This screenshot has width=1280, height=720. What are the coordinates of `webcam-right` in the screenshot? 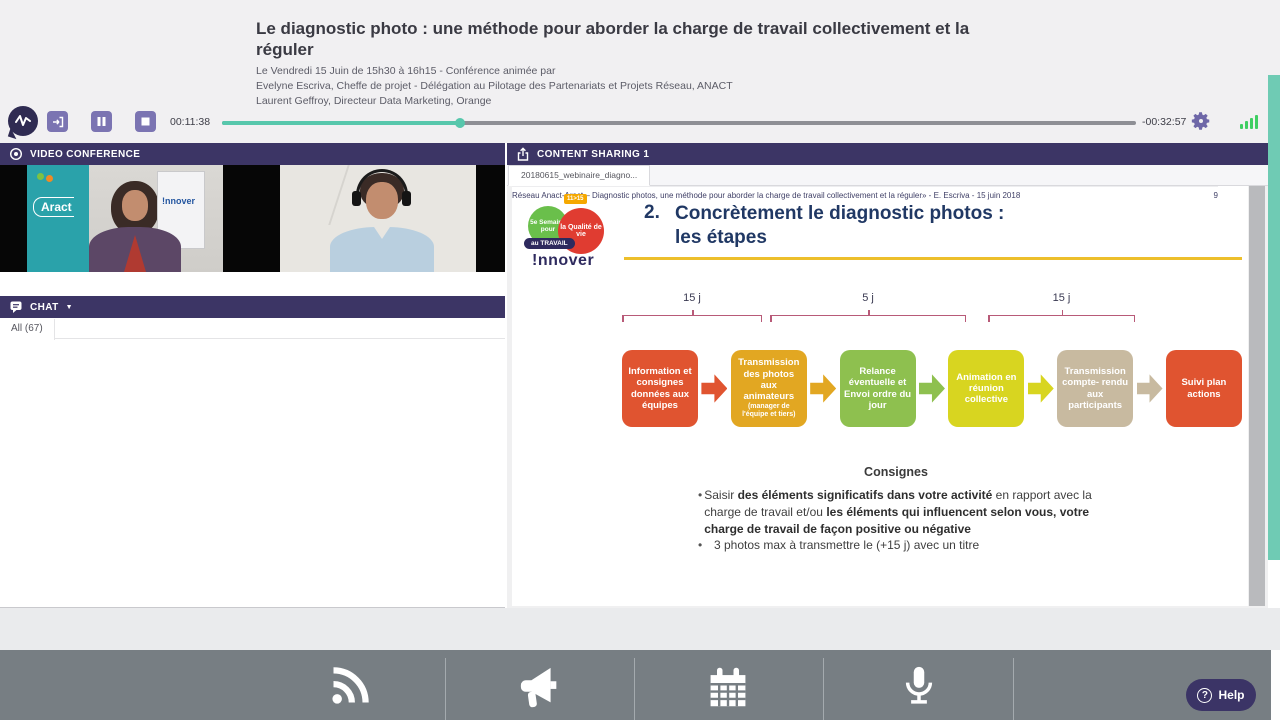 It's located at (378, 218).